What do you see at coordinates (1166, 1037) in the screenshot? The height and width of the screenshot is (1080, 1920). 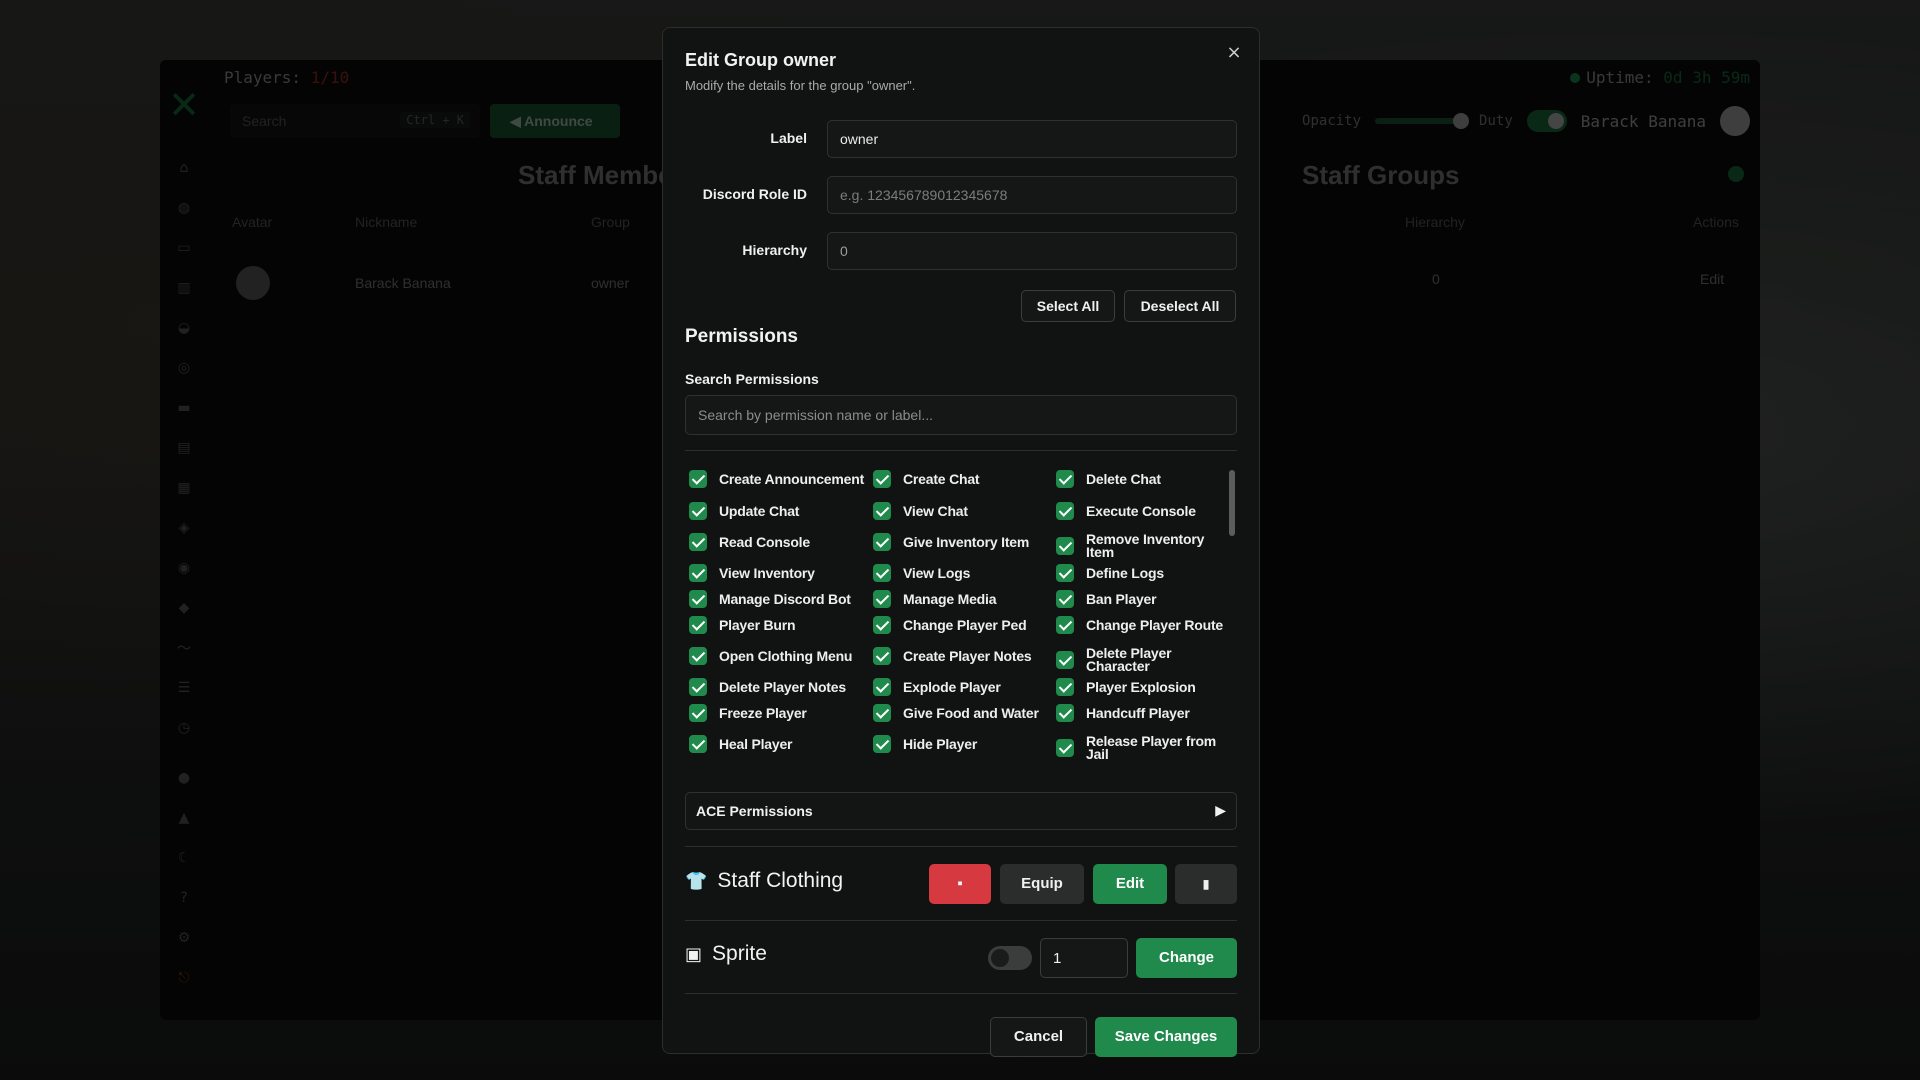 I see `save-changes-button: Save Changes` at bounding box center [1166, 1037].